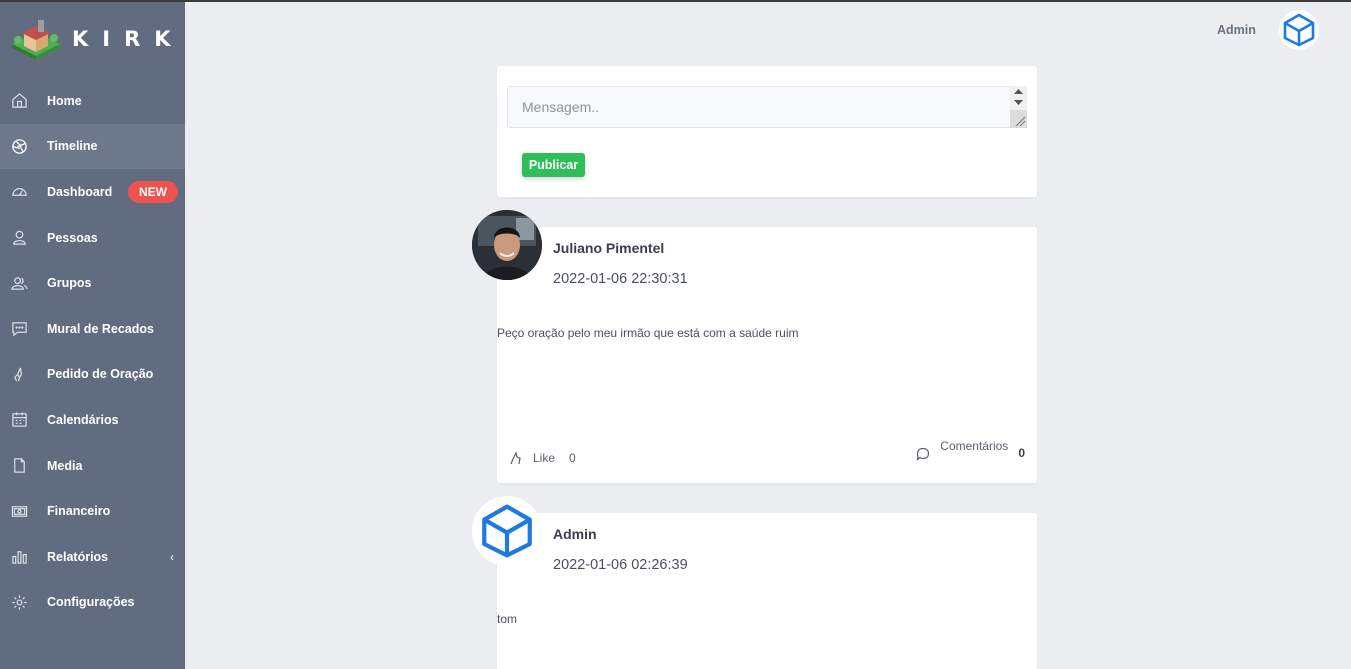 This screenshot has width=1351, height=669. I want to click on sidebar-item-timeline: Timeline, so click(92, 146).